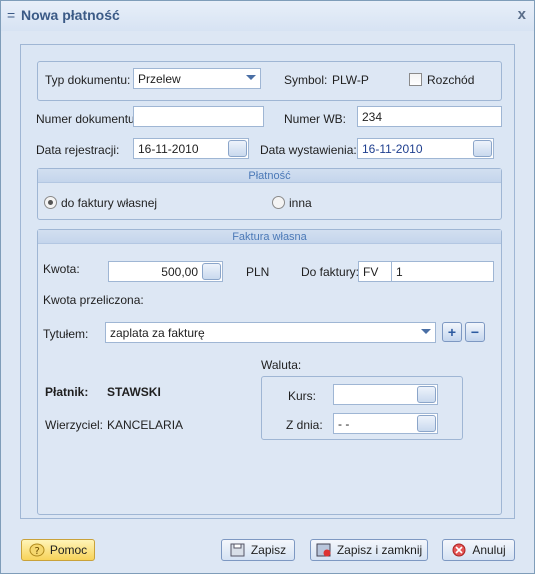  I want to click on data-wystawienia-input: 16-11-2010, so click(425, 148).